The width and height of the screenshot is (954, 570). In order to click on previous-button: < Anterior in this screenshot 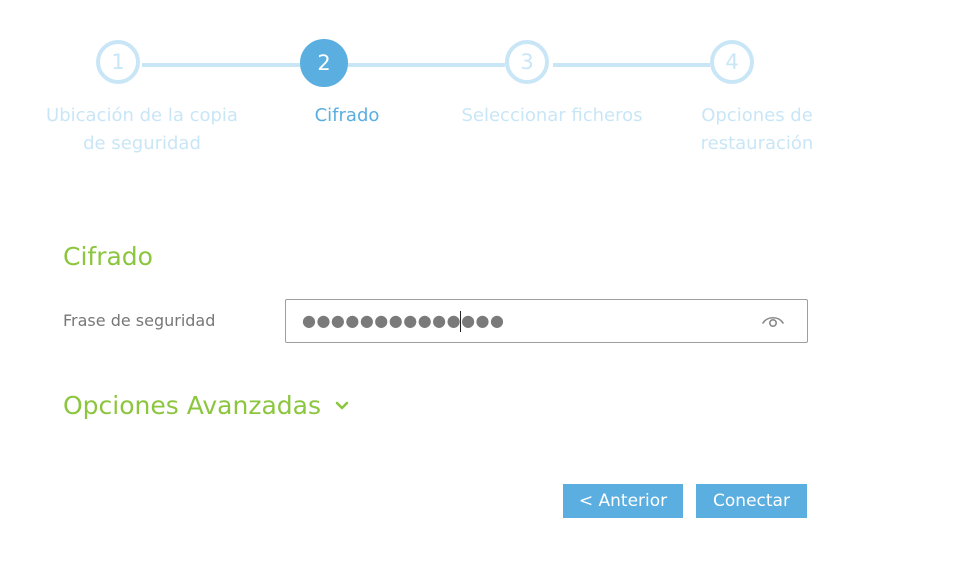, I will do `click(623, 501)`.